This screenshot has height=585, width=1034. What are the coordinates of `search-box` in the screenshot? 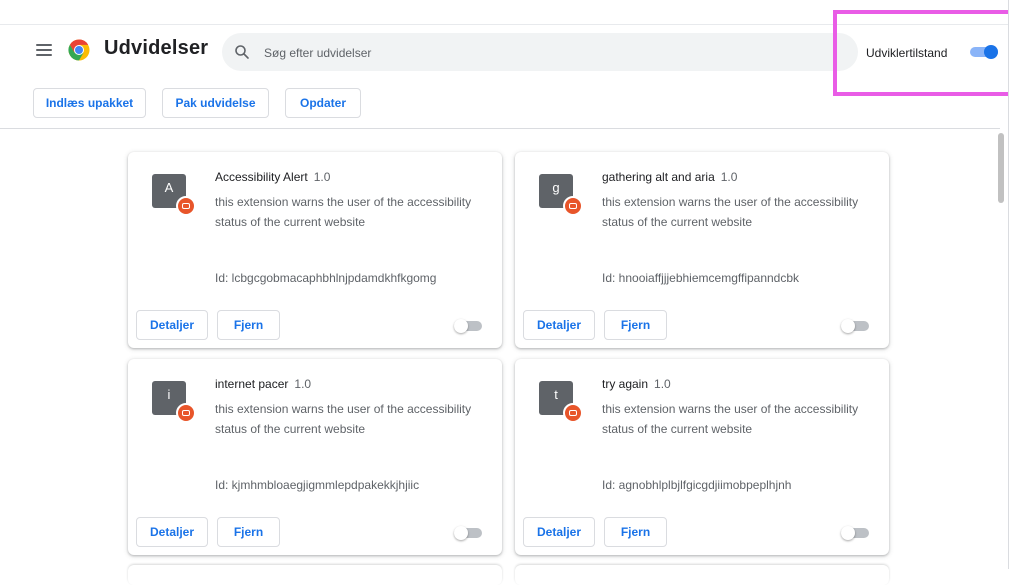 It's located at (540, 52).